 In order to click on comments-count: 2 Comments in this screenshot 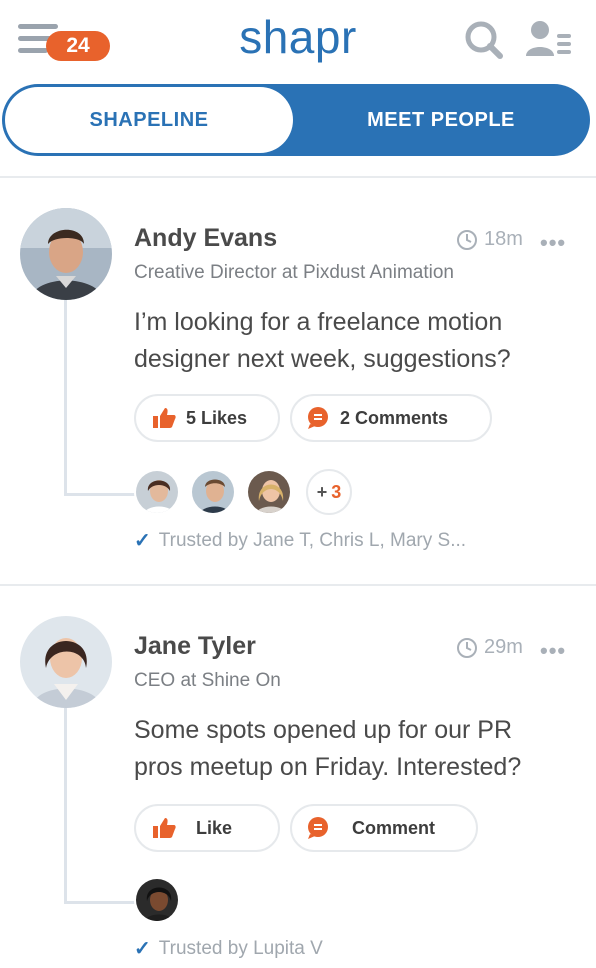, I will do `click(394, 417)`.